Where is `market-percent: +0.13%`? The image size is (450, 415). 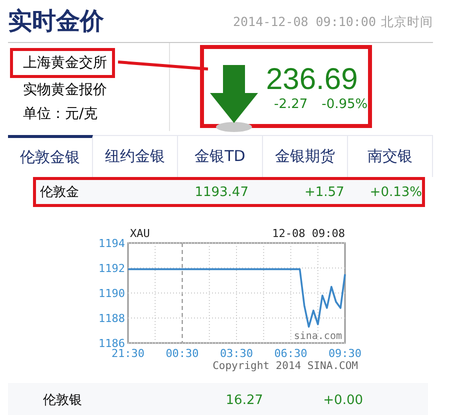
market-percent: +0.13% is located at coordinates (395, 192).